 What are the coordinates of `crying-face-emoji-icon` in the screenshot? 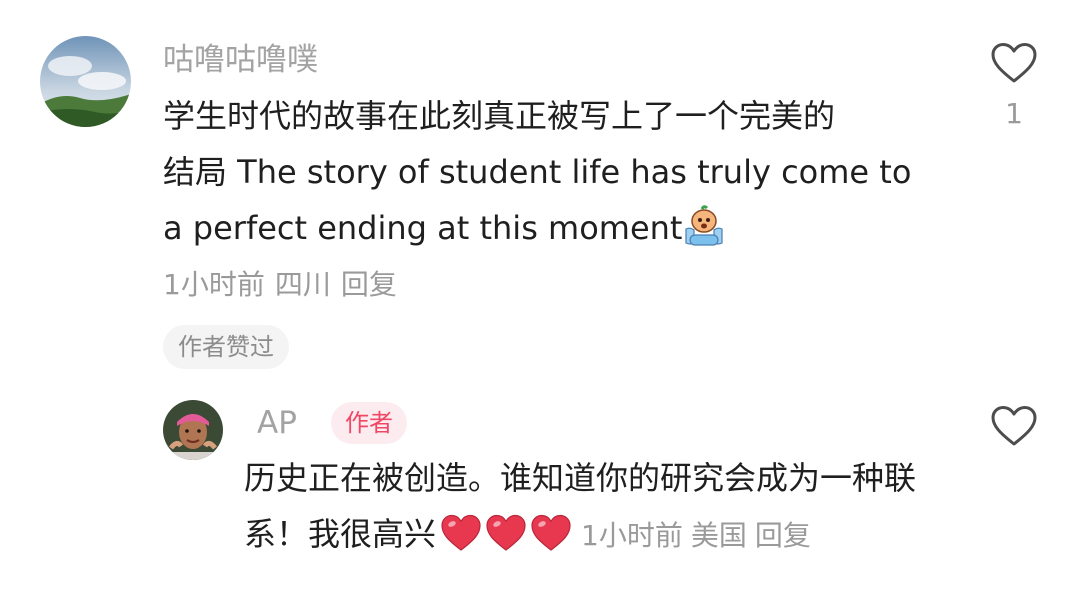 It's located at (704, 226).